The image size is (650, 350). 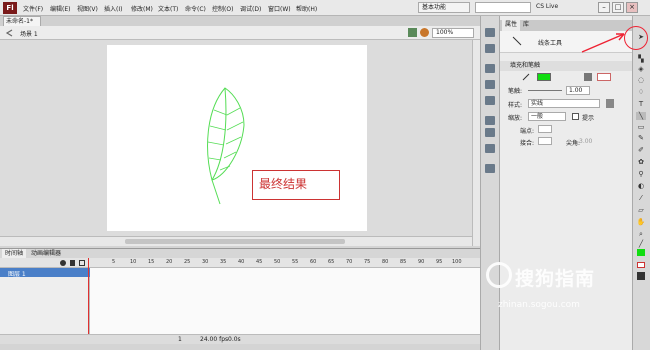 I want to click on edit-style-icon, so click(x=610, y=103).